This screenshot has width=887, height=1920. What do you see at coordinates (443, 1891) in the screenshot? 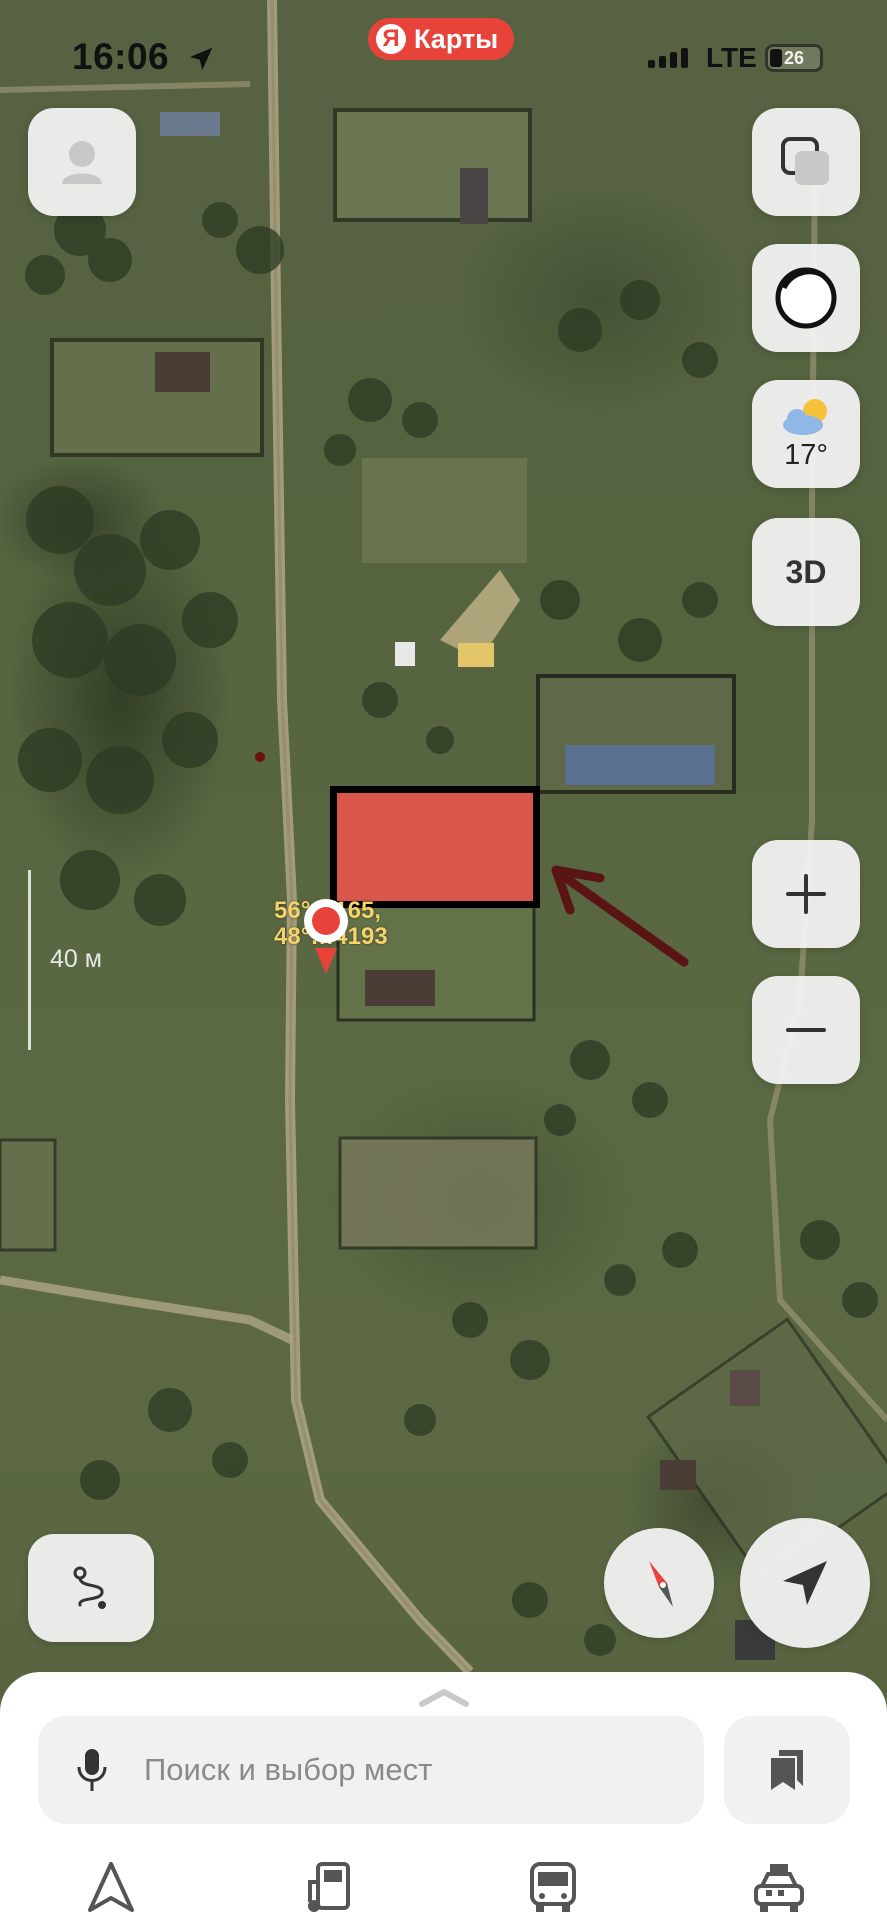
I see `bottom-tab-bar` at bounding box center [443, 1891].